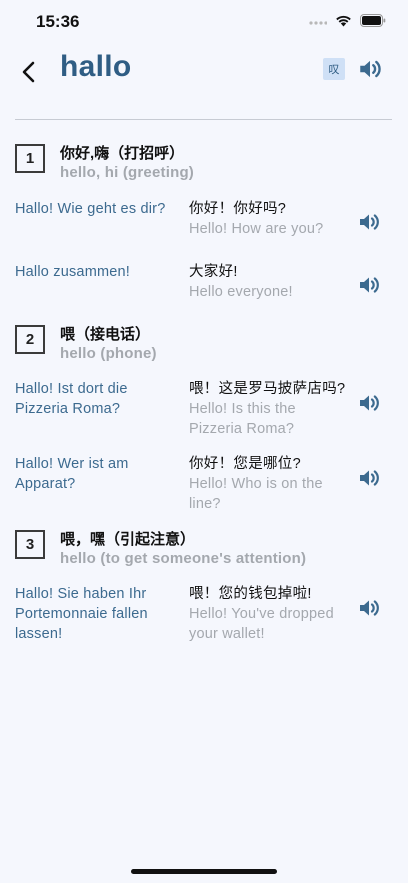  Describe the element at coordinates (127, 172) in the screenshot. I see `sense-english: hello, hi (greeting)` at that location.